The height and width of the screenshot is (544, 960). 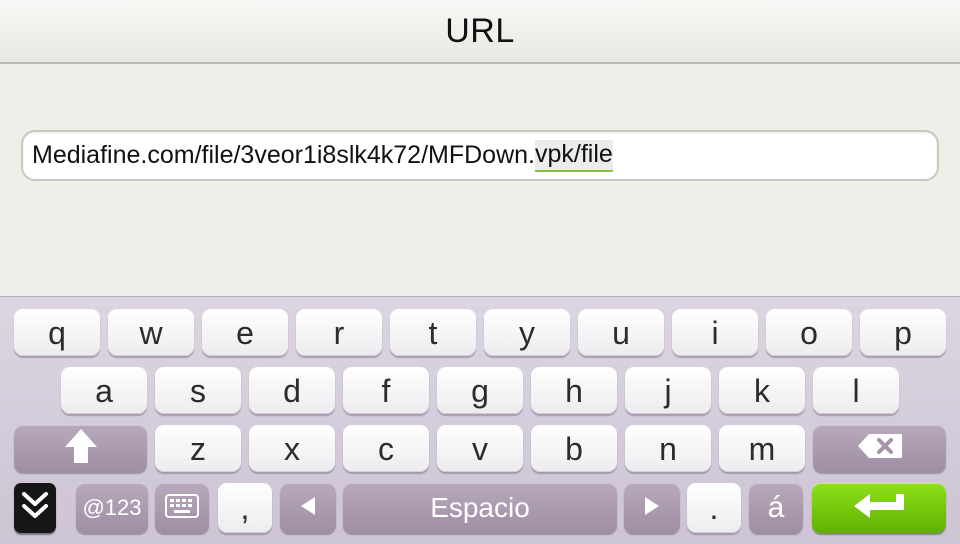 I want to click on title-bar: URL, so click(x=480, y=32).